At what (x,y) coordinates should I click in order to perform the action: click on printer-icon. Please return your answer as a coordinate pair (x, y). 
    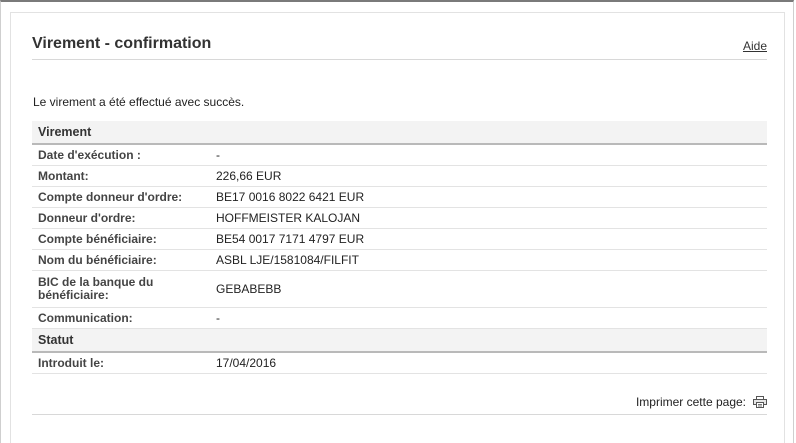
    Looking at the image, I should click on (760, 402).